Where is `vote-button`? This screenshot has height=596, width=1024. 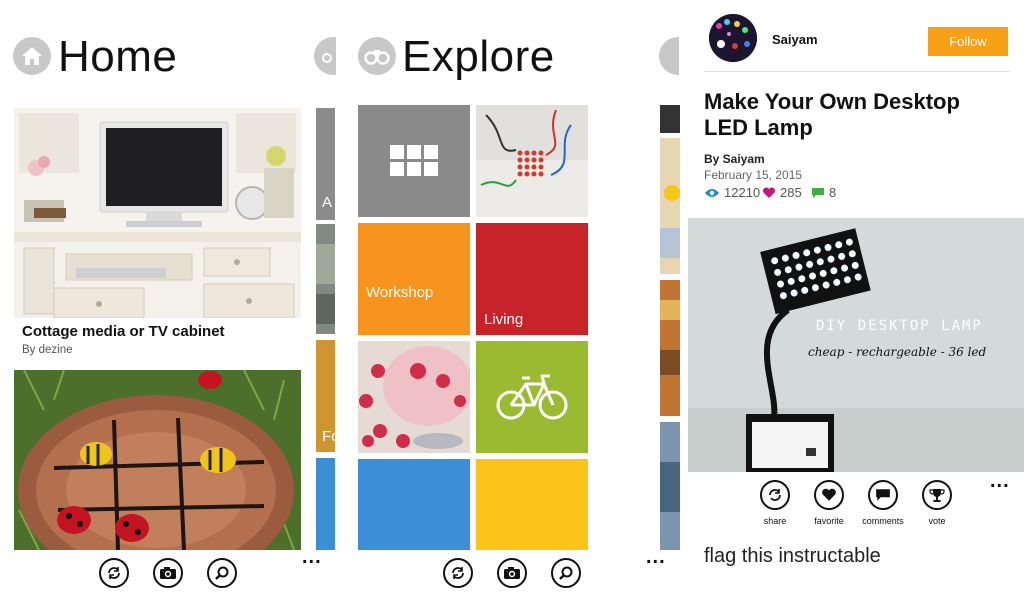 vote-button is located at coordinates (937, 495).